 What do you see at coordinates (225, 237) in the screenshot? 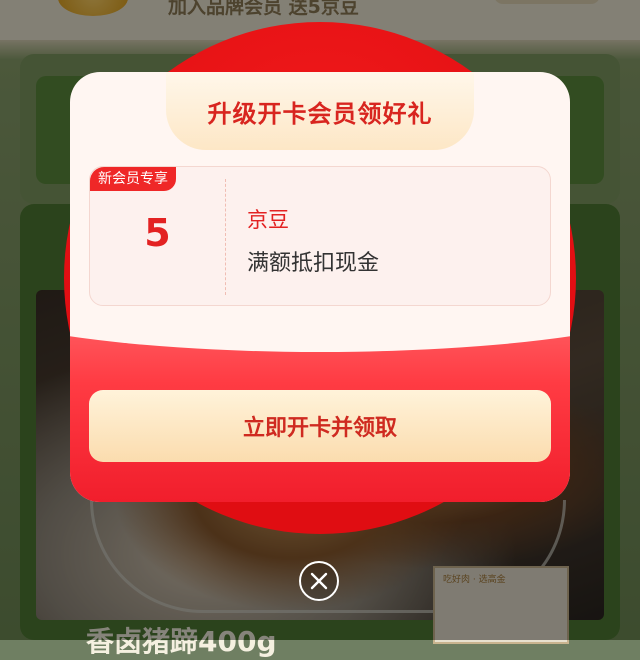
I see `coupon-divider` at bounding box center [225, 237].